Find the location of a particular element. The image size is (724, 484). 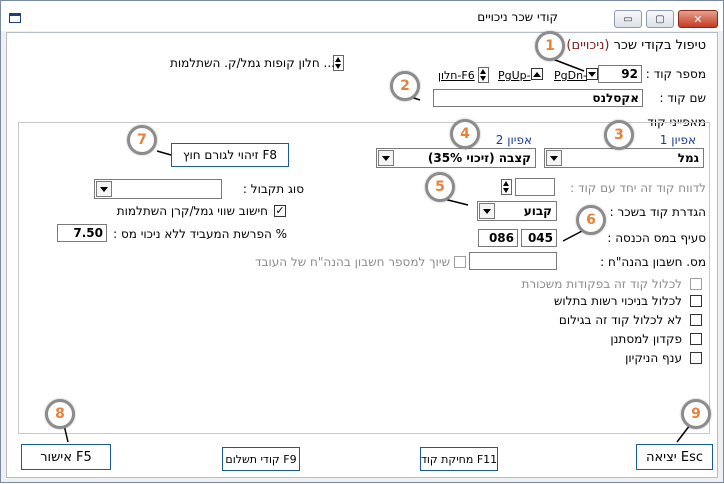

callout-3: 3 is located at coordinates (619, 135).